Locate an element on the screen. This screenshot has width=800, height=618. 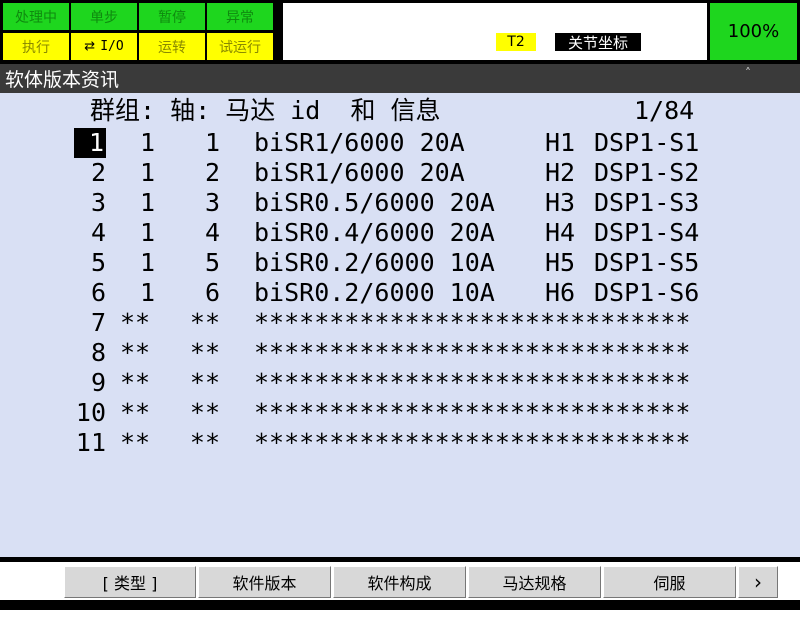
axis-cell: 5 is located at coordinates (212, 262).